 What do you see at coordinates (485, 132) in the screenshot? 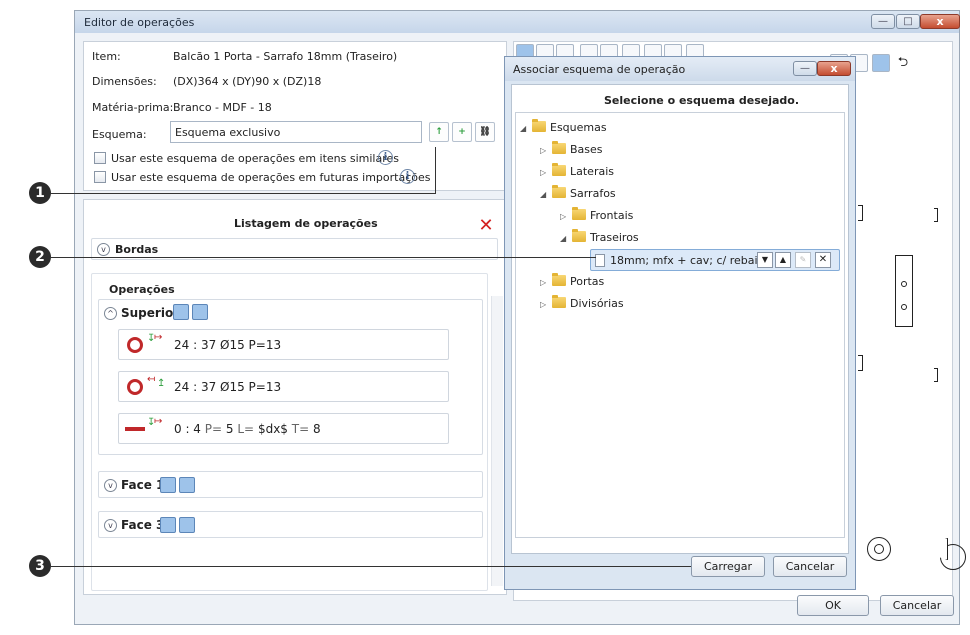
I see `unlink-icon: ⛓` at bounding box center [485, 132].